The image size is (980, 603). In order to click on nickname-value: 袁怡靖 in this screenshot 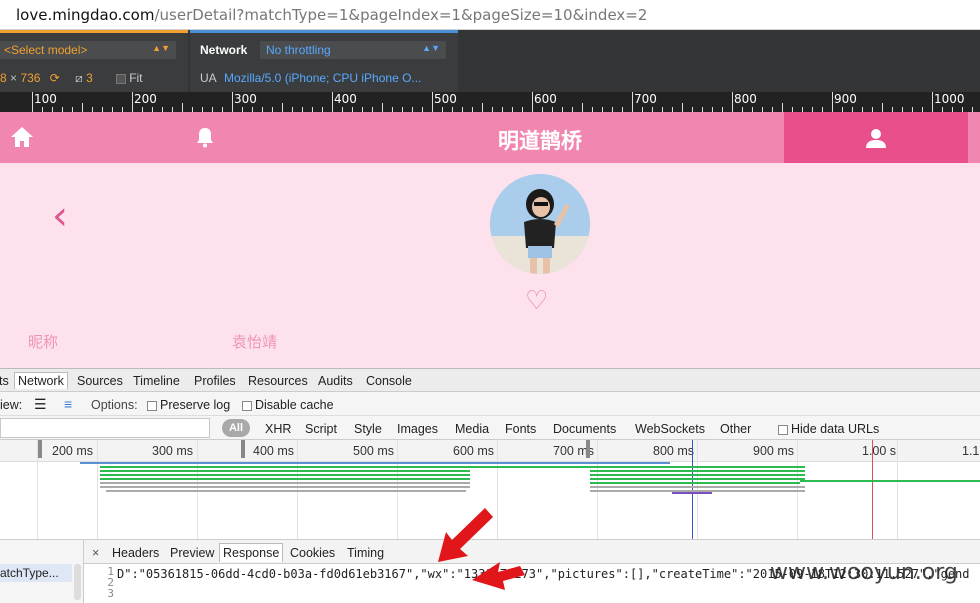, I will do `click(255, 342)`.